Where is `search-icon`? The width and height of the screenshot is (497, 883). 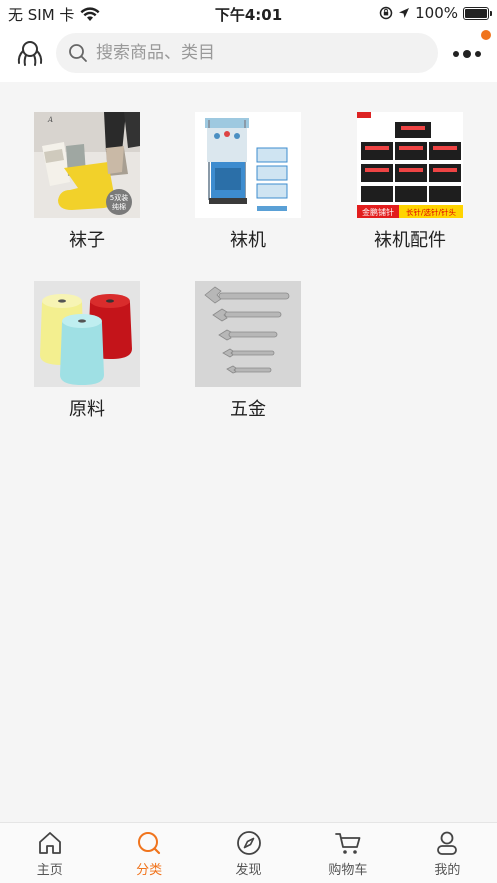
search-icon is located at coordinates (78, 53).